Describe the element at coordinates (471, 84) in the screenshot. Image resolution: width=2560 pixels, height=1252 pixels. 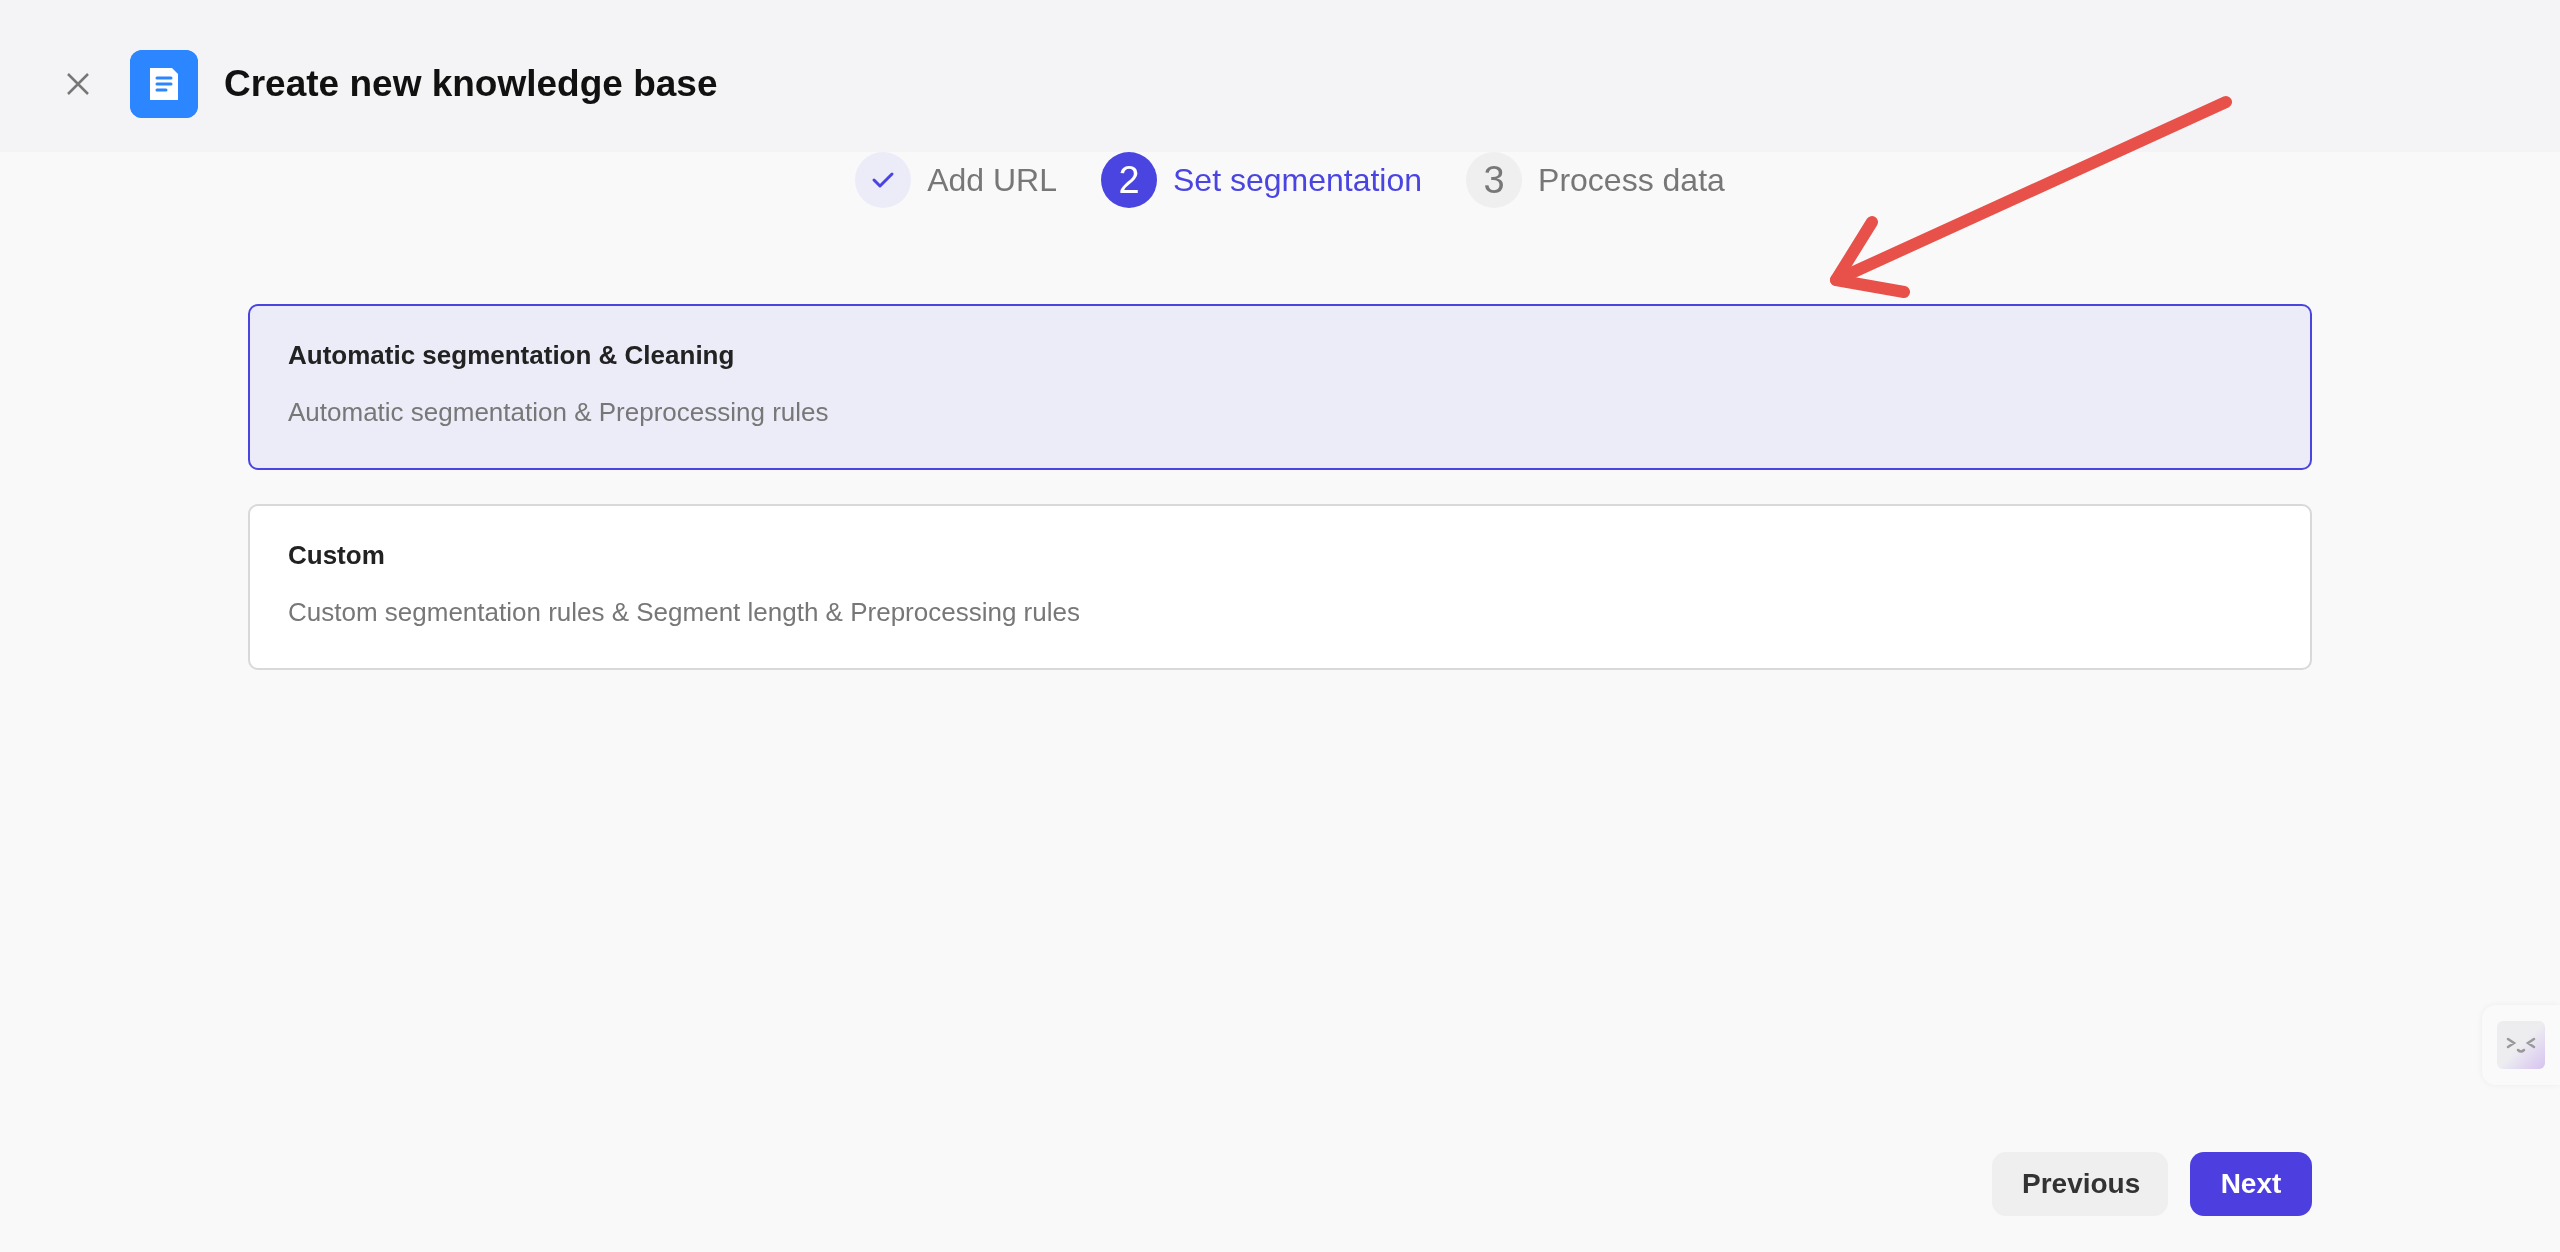
I see `page-title: Create new knowledge base` at that location.